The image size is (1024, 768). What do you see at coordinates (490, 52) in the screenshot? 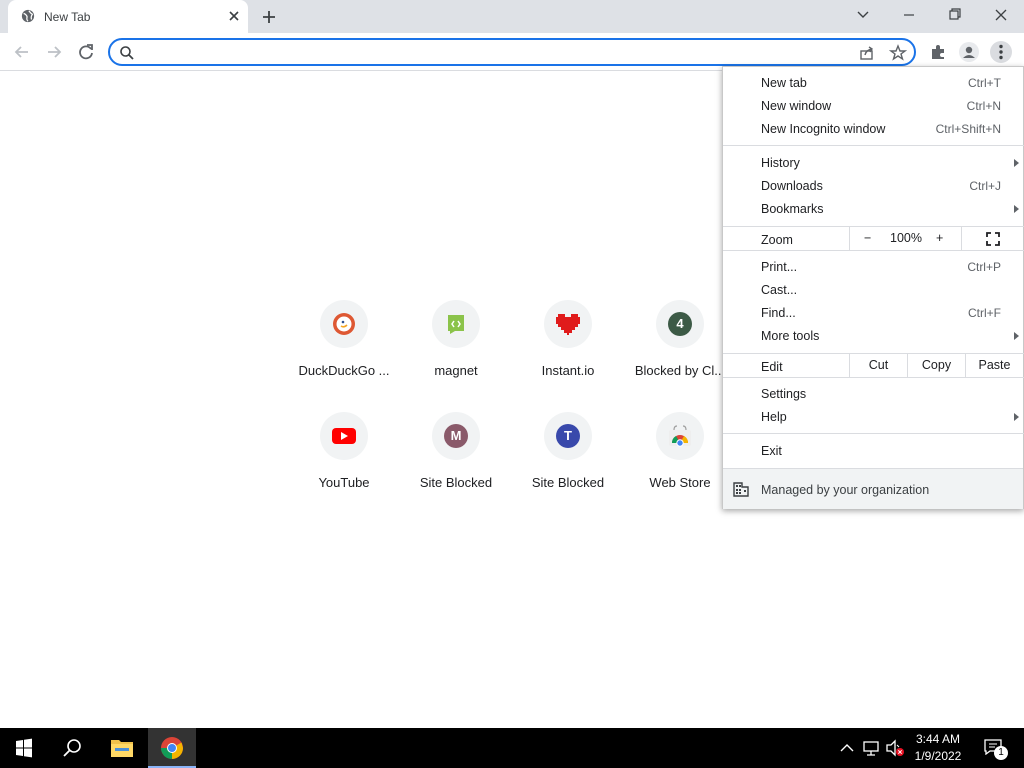
I see `address-input` at bounding box center [490, 52].